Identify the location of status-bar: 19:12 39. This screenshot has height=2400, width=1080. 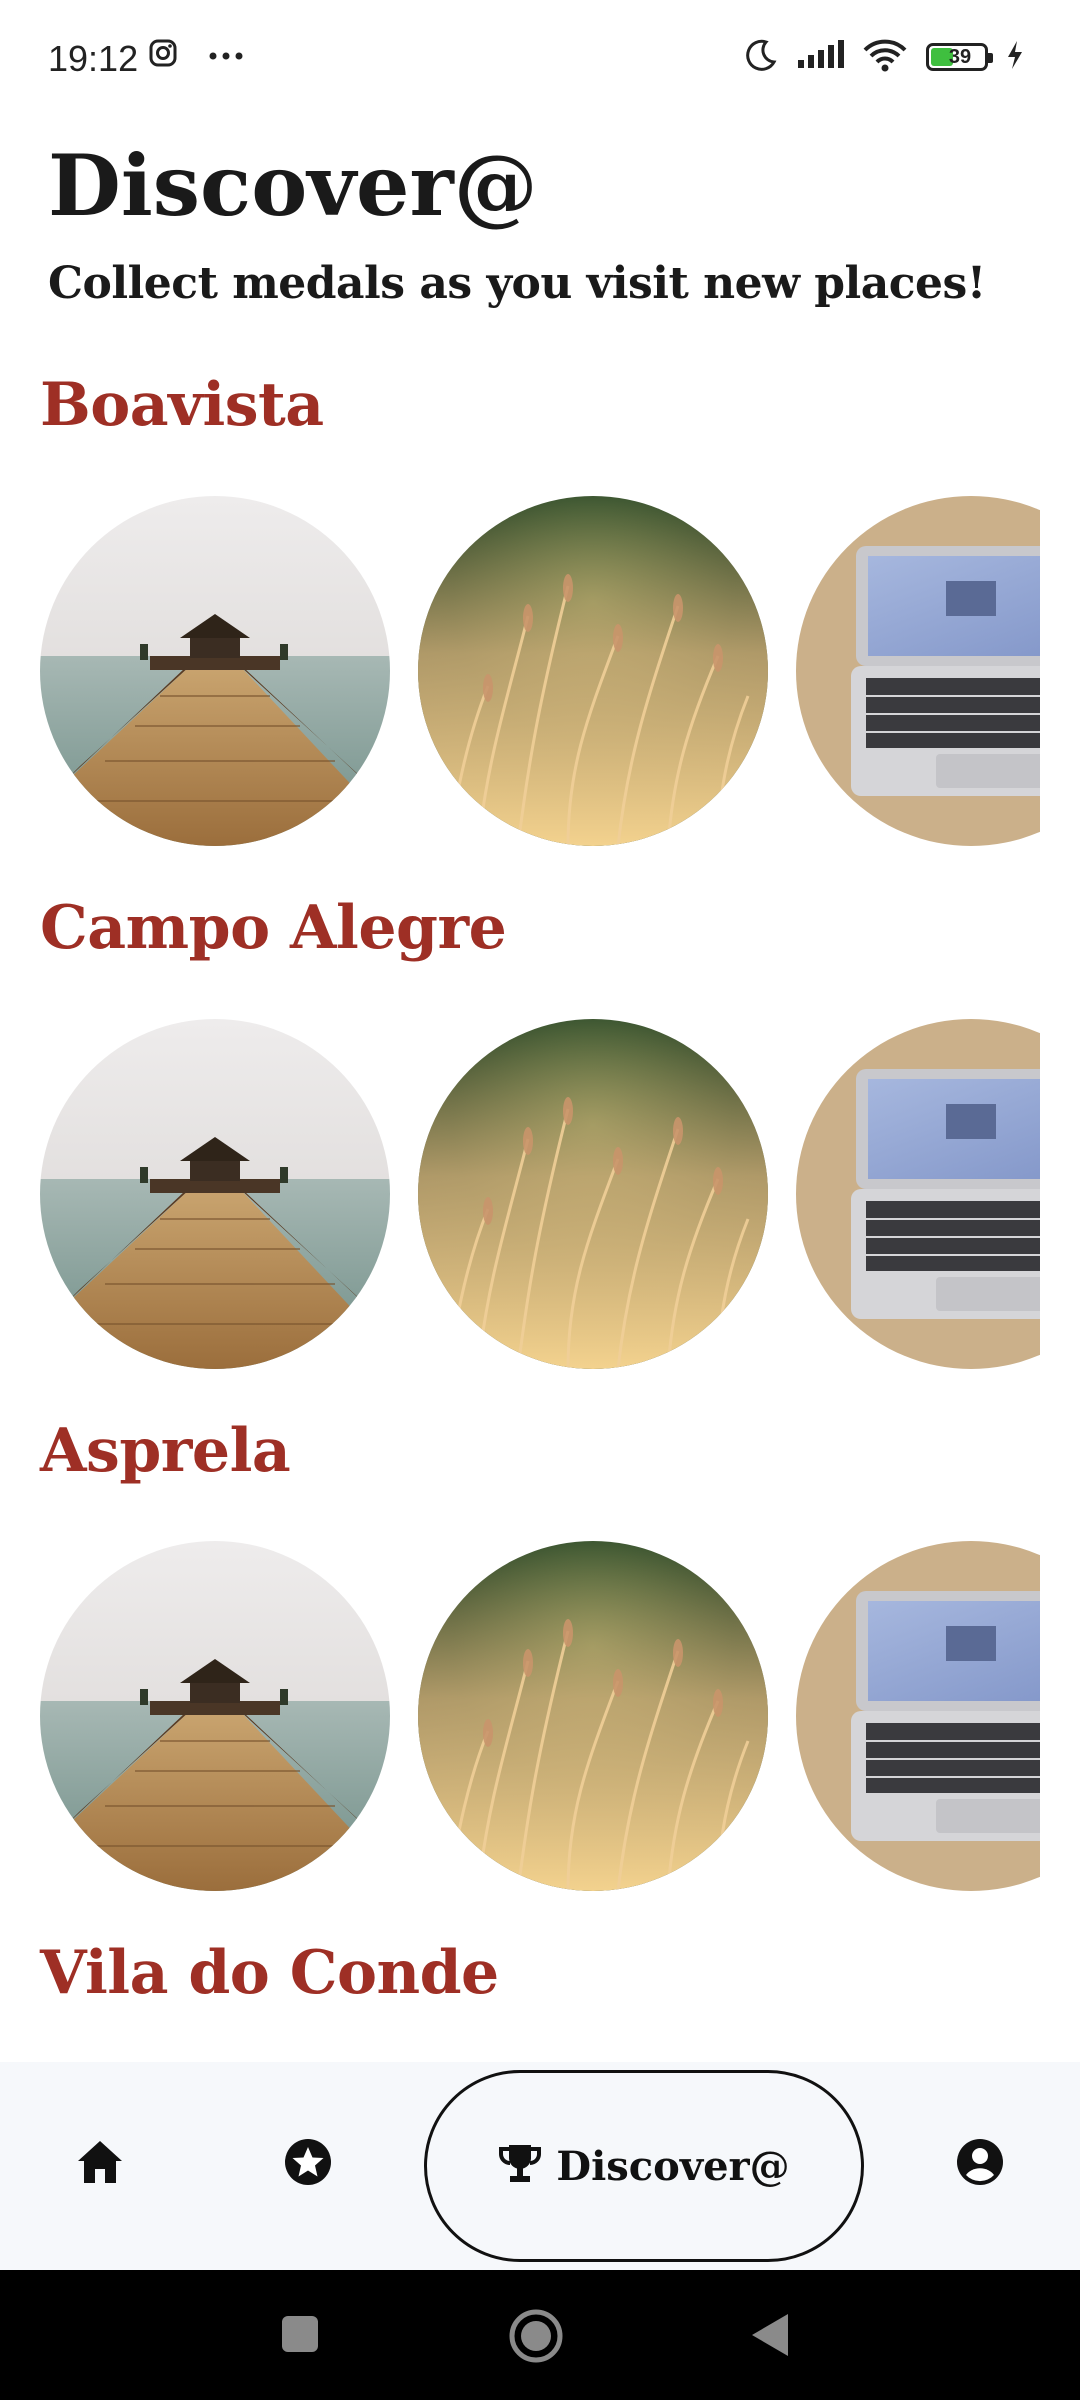
(540, 60).